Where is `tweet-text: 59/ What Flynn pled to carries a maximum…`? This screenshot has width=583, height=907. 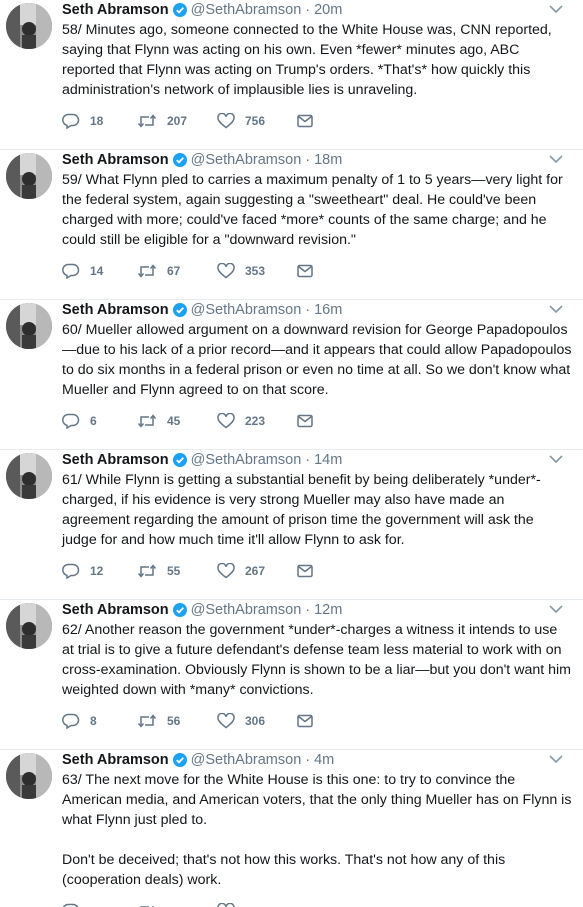
tweet-text: 59/ What Flynn pled to carries a maximum… is located at coordinates (314, 210).